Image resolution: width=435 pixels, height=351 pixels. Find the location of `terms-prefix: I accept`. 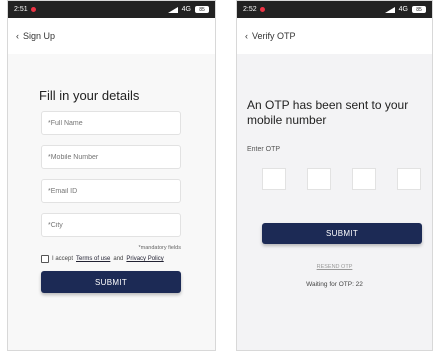

terms-prefix: I accept is located at coordinates (63, 259).